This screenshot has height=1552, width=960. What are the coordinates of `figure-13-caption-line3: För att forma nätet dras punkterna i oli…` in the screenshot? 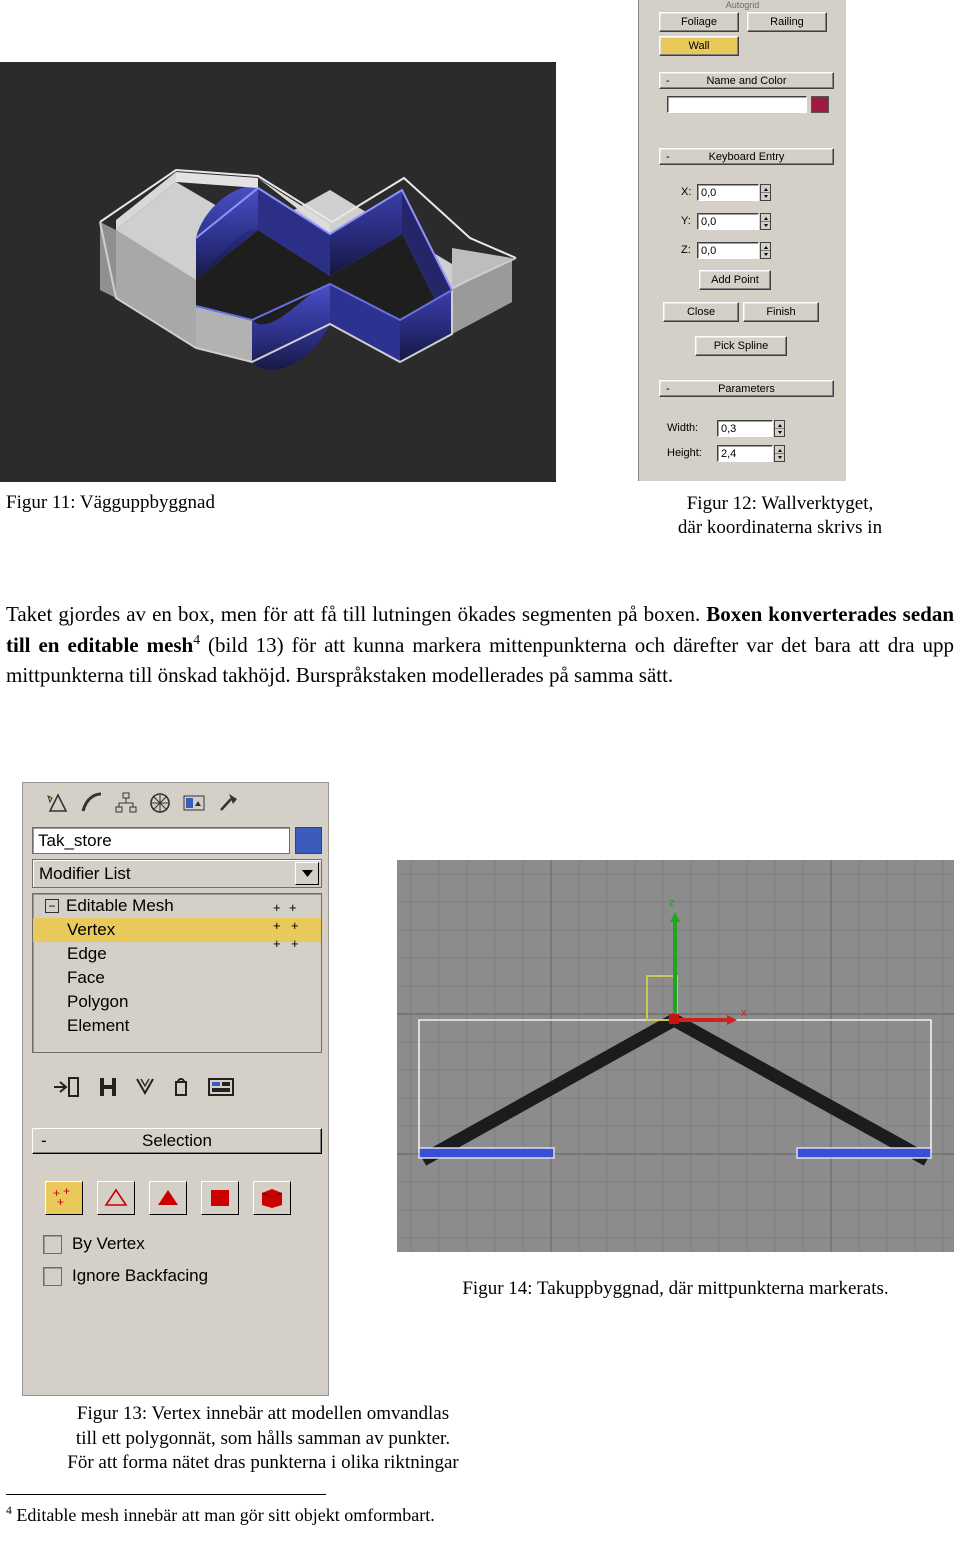 It's located at (263, 1463).